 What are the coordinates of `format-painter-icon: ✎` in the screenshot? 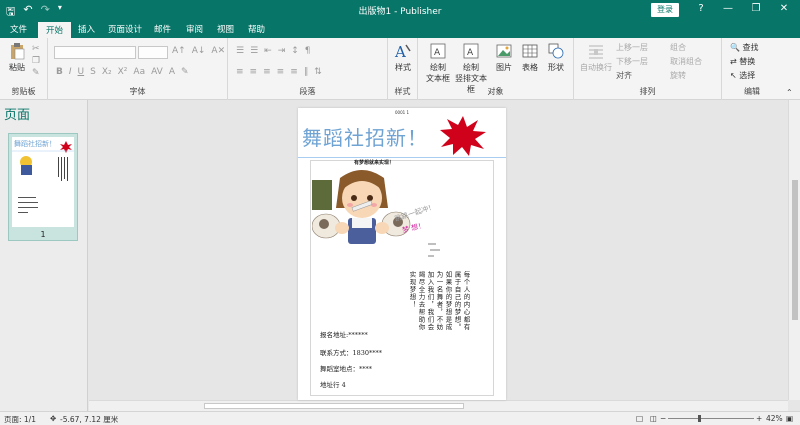 It's located at (36, 73).